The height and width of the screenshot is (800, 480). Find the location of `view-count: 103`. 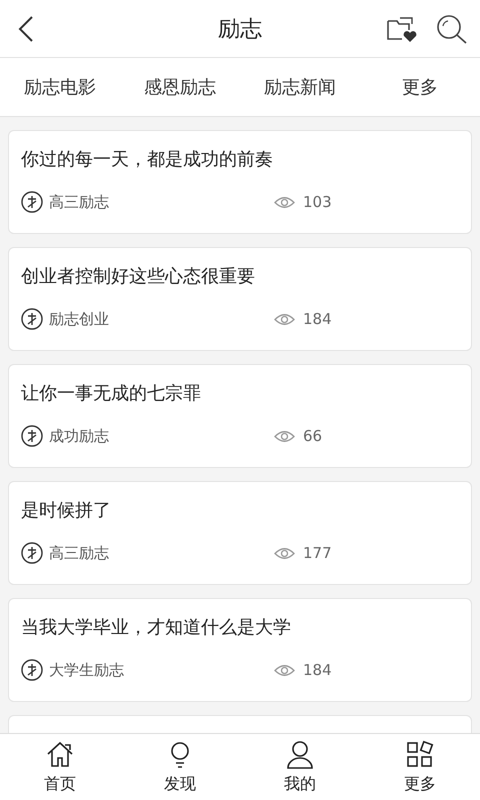

view-count: 103 is located at coordinates (317, 202).